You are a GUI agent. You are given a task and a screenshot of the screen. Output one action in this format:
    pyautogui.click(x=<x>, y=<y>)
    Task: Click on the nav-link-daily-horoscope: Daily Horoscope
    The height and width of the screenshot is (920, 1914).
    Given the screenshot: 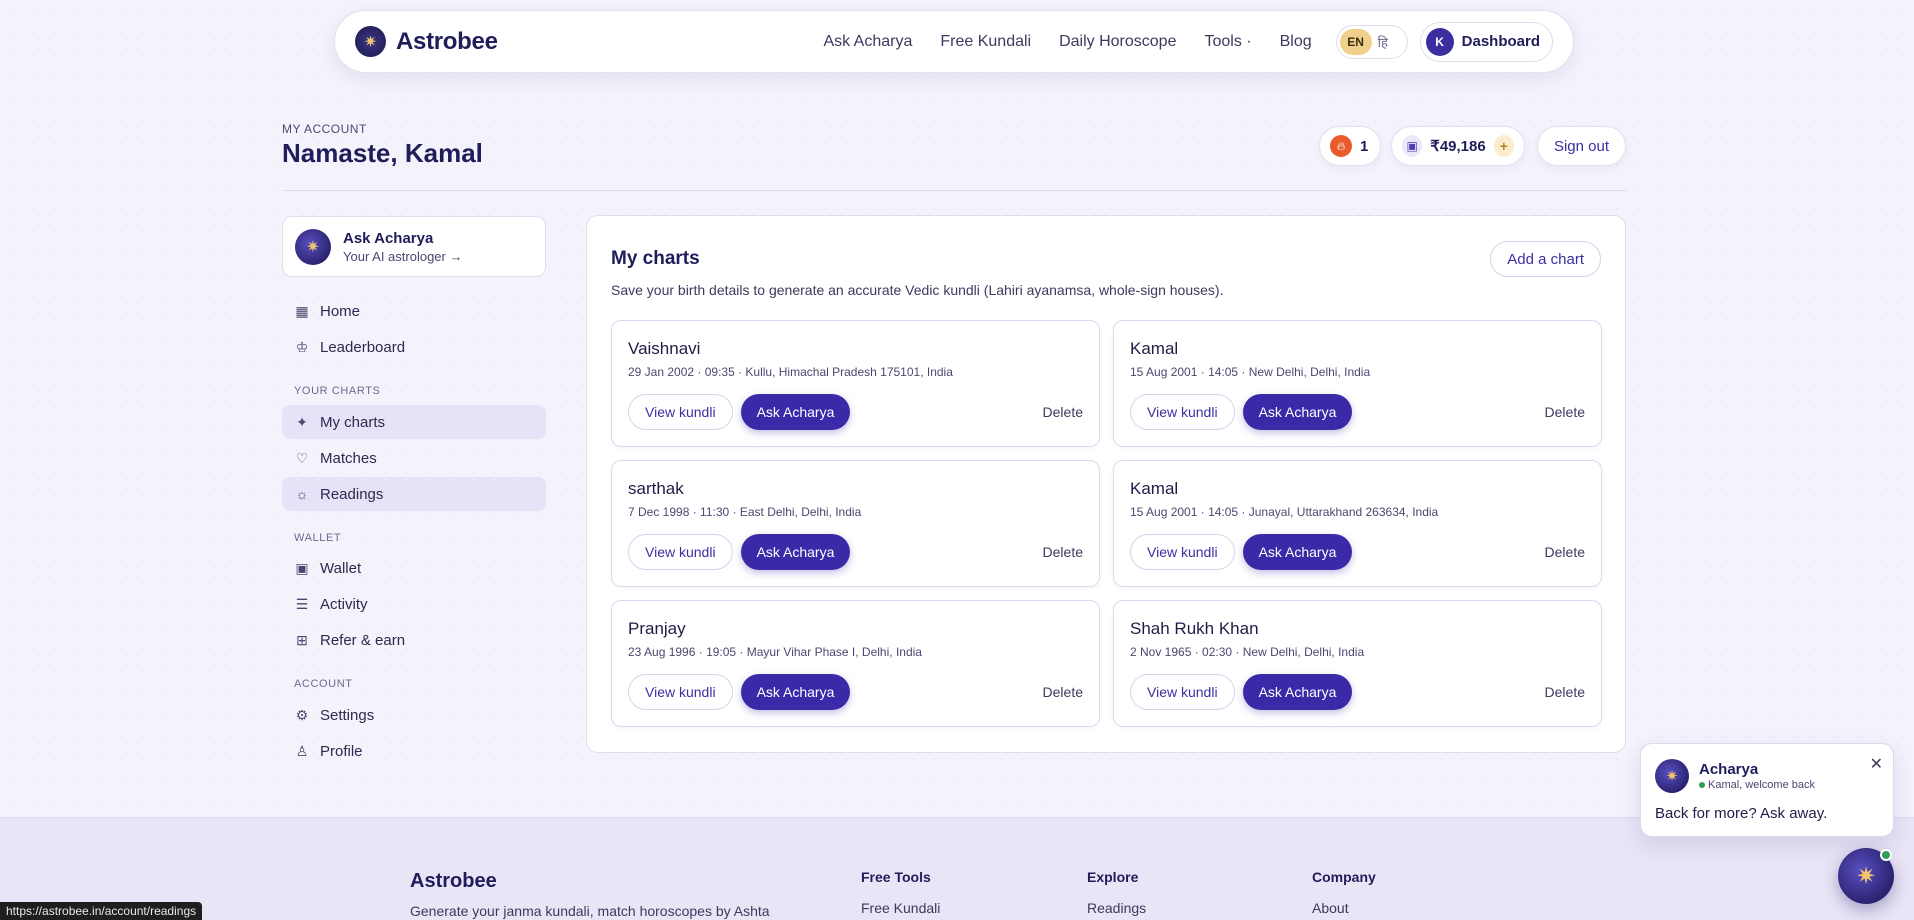 What is the action you would take?
    pyautogui.click(x=1117, y=42)
    